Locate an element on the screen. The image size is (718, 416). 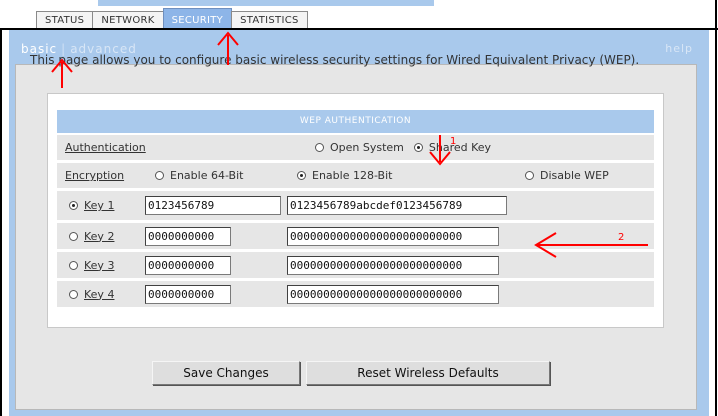
key-4-radio is located at coordinates (73, 294).